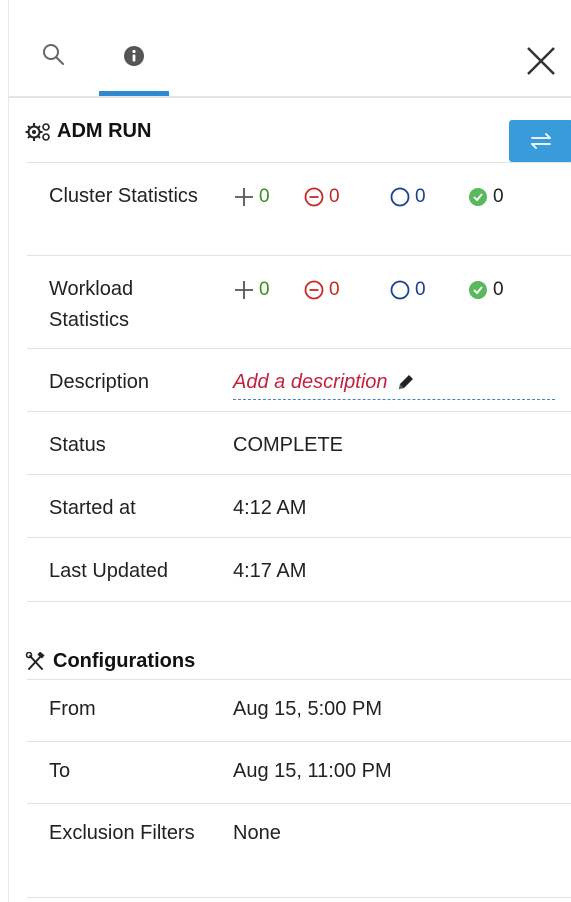 This screenshot has height=902, width=571. I want to click on cluster-removed-count: 0, so click(334, 196).